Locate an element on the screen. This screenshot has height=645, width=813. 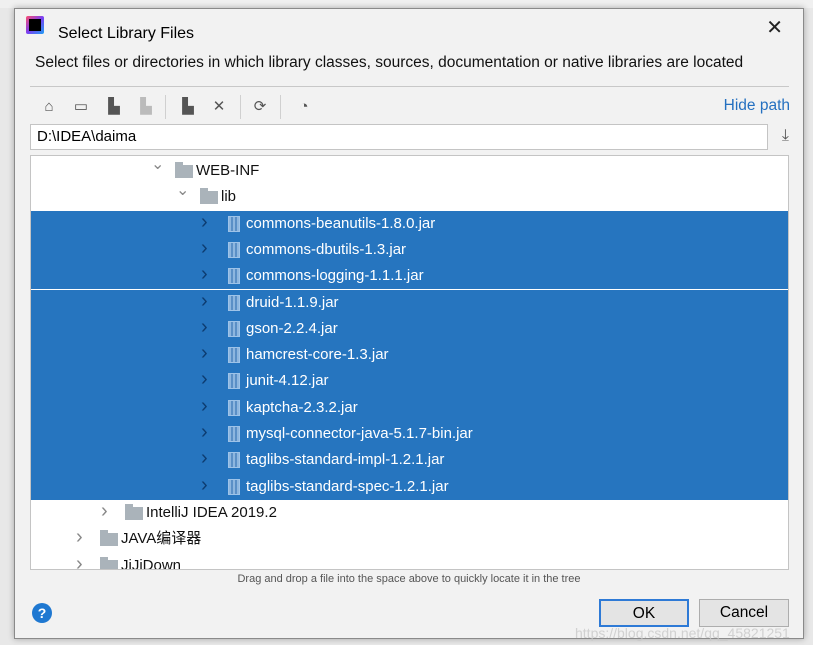
tree-row-label: druid-1.1.9.jar is located at coordinates (292, 302).